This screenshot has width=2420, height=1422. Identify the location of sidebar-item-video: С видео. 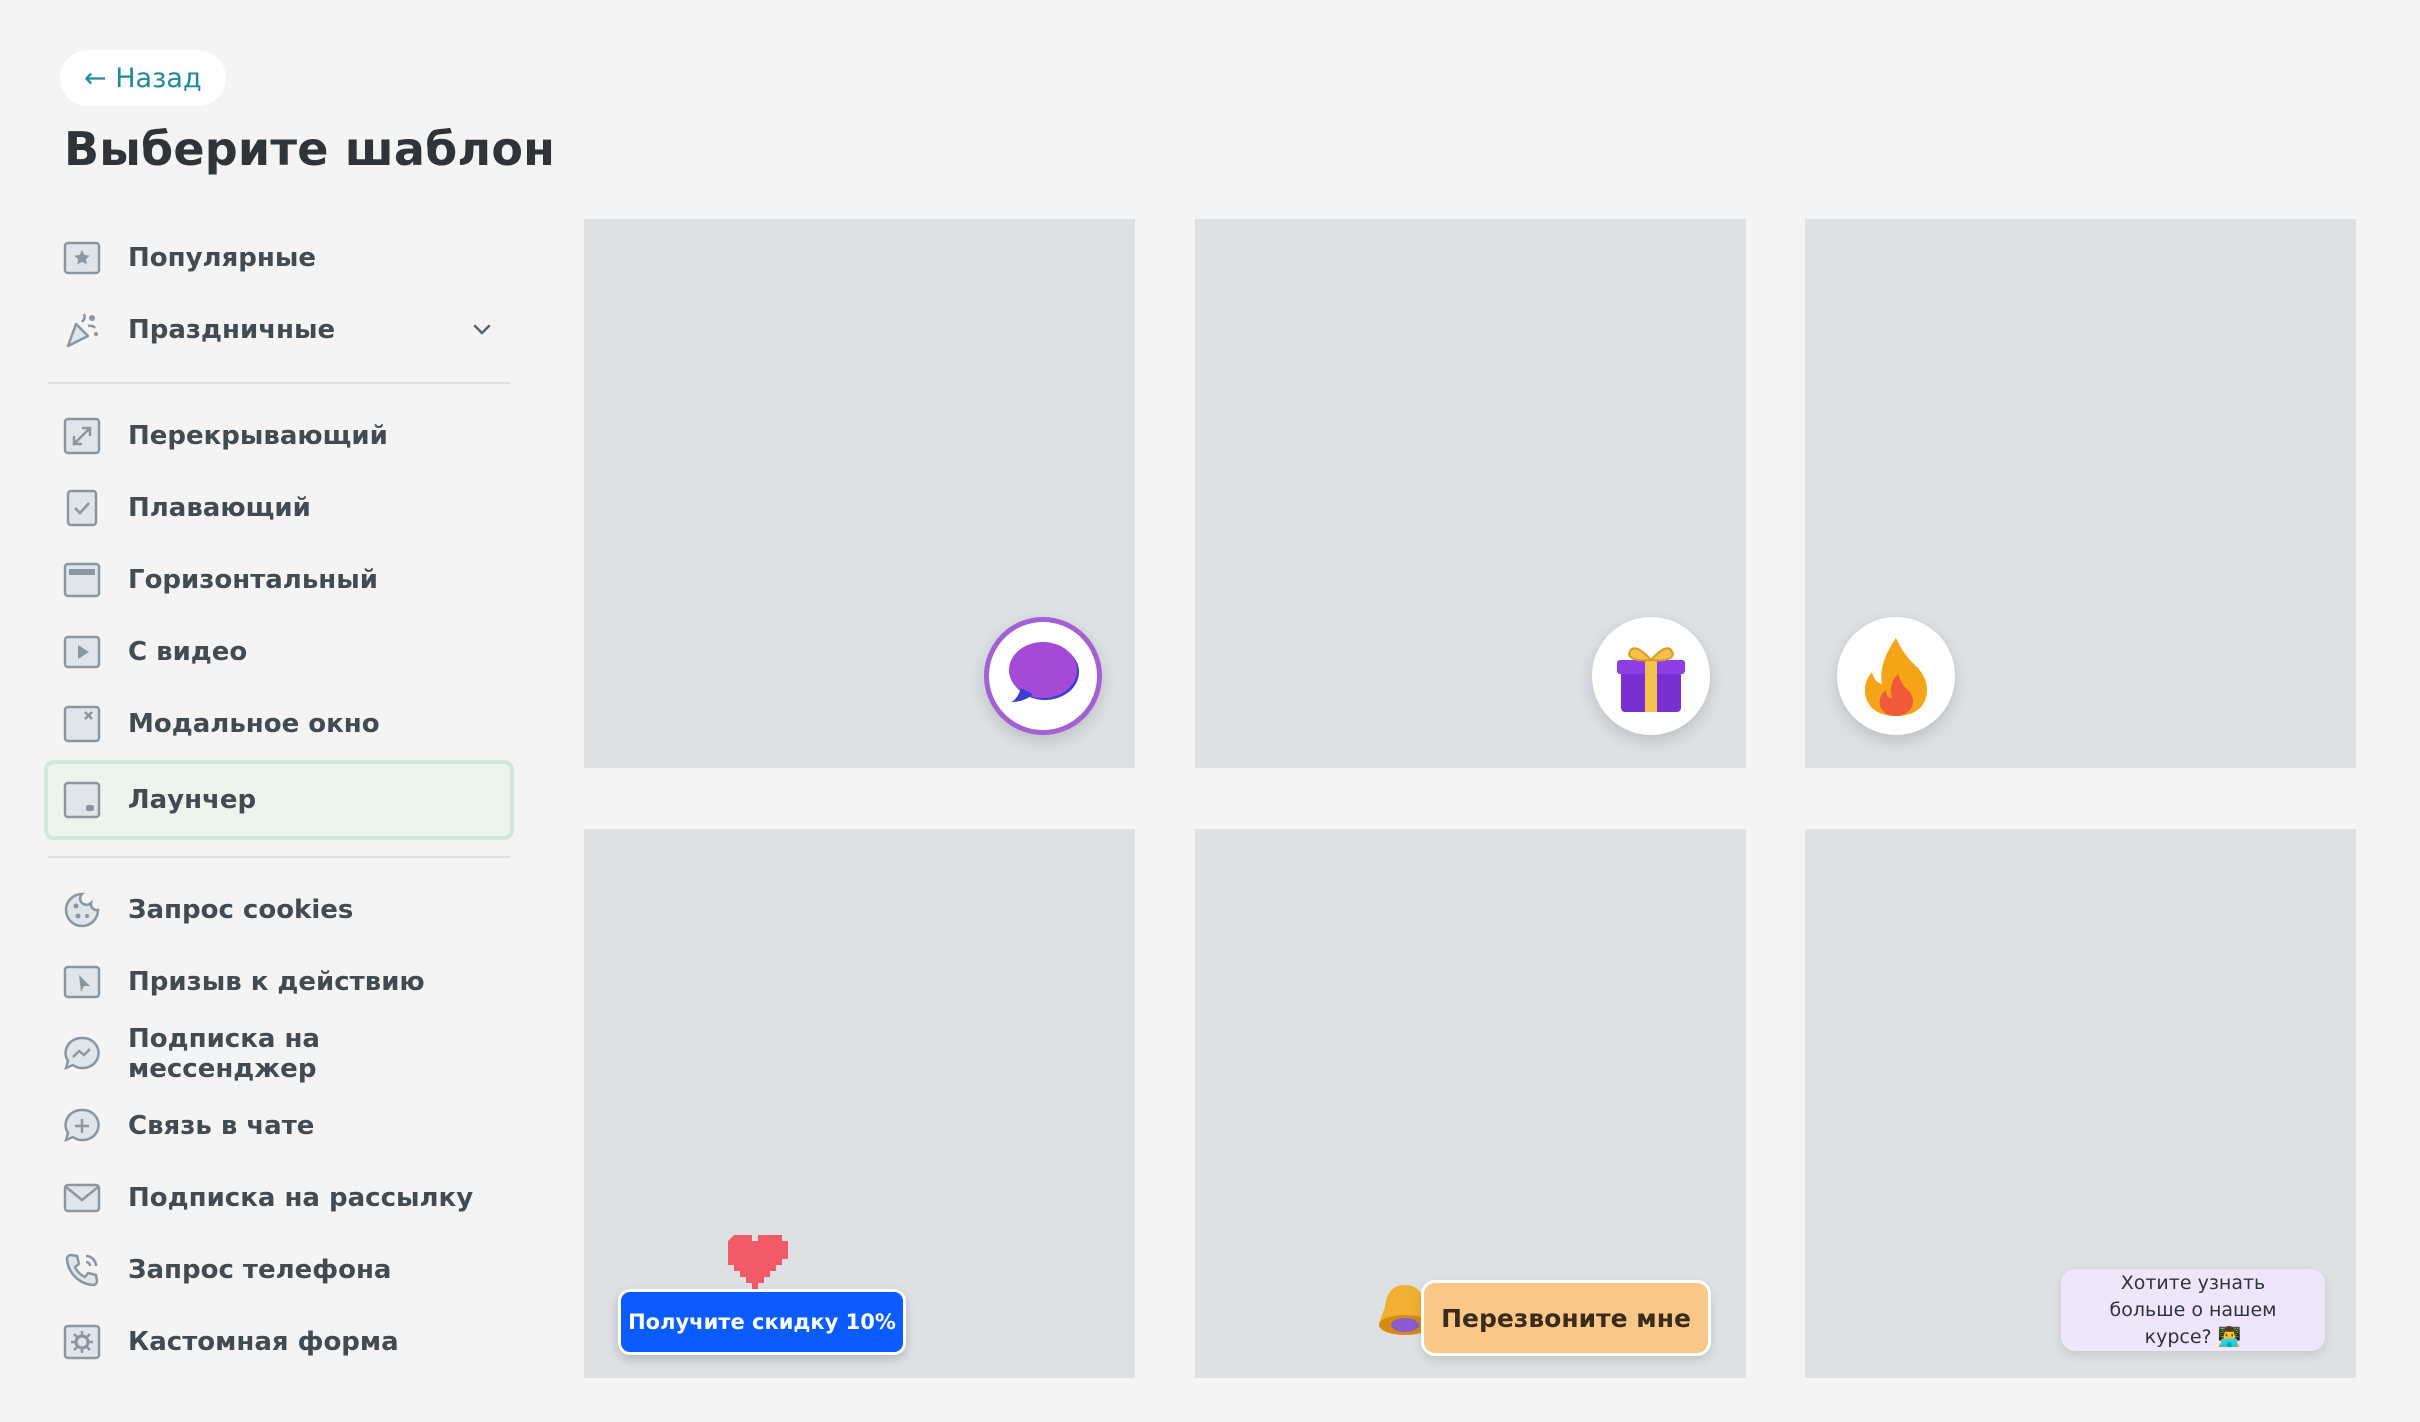
(279, 652).